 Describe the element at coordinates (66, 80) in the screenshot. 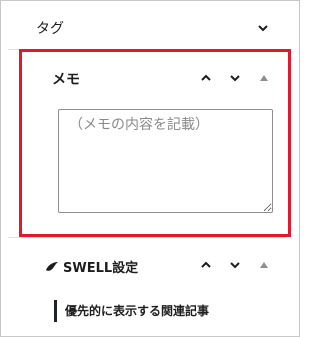

I see `memo-panel-title: メモ` at that location.